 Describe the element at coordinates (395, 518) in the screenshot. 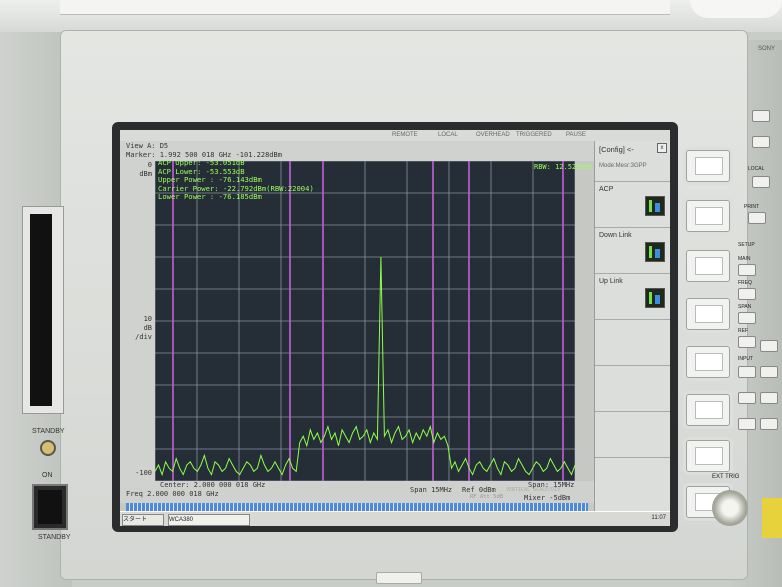

I see `taskbar: スタート WCA380 11:07` at that location.